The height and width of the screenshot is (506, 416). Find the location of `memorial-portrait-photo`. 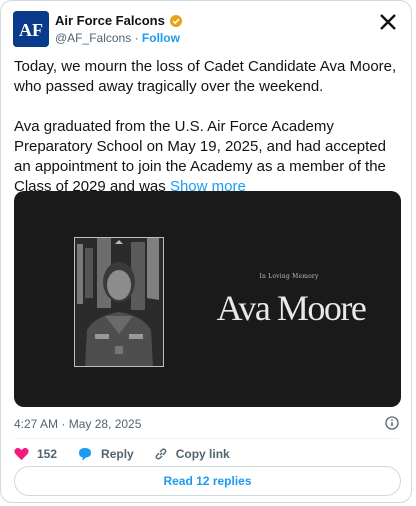

memorial-portrait-photo is located at coordinates (119, 302).